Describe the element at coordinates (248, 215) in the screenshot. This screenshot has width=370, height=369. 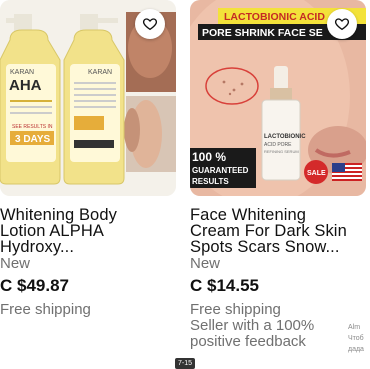
I see `title-line: Face Whitening` at that location.